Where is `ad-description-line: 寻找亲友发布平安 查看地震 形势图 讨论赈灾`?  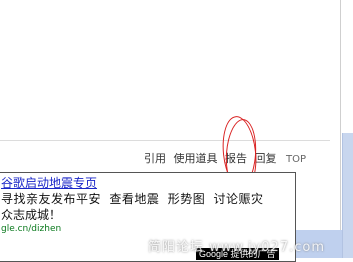 ad-description-line: 寻找亲友发布平安 查看地震 形势图 讨论赈灾 is located at coordinates (134, 198).